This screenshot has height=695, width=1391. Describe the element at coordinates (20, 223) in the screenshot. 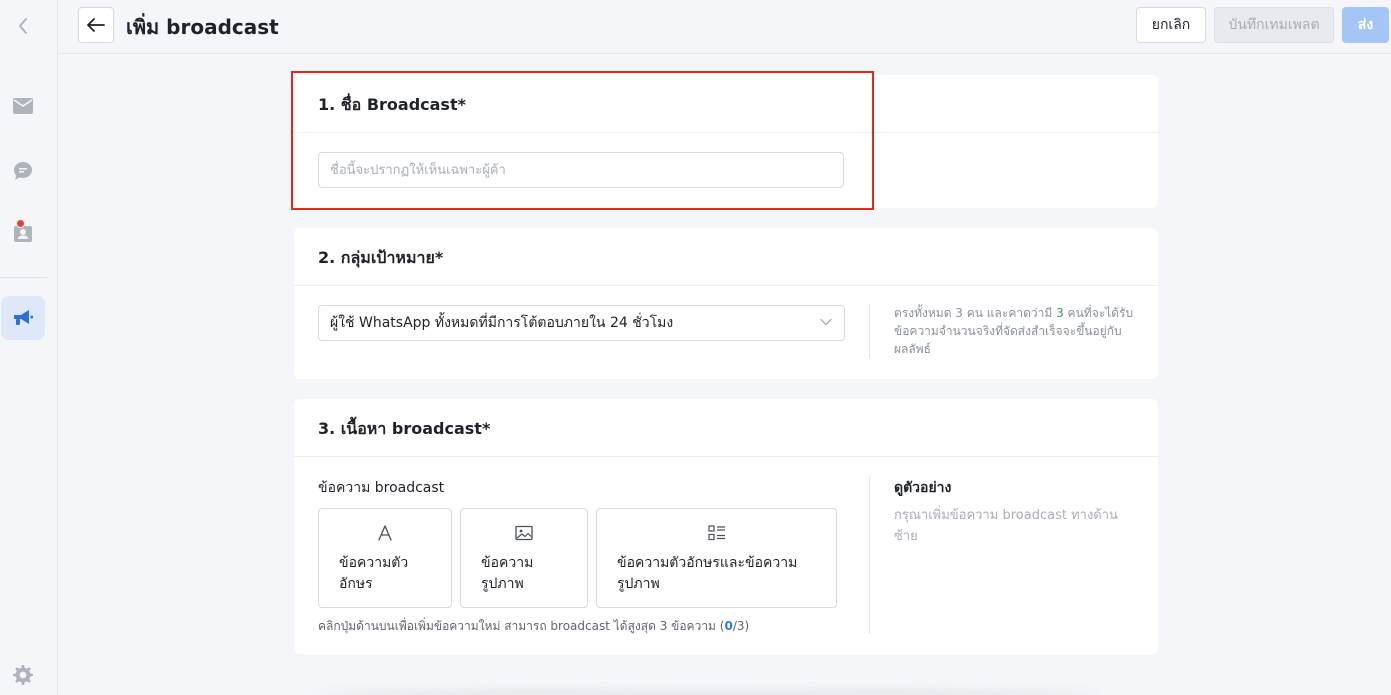

I see `notification-dot` at that location.